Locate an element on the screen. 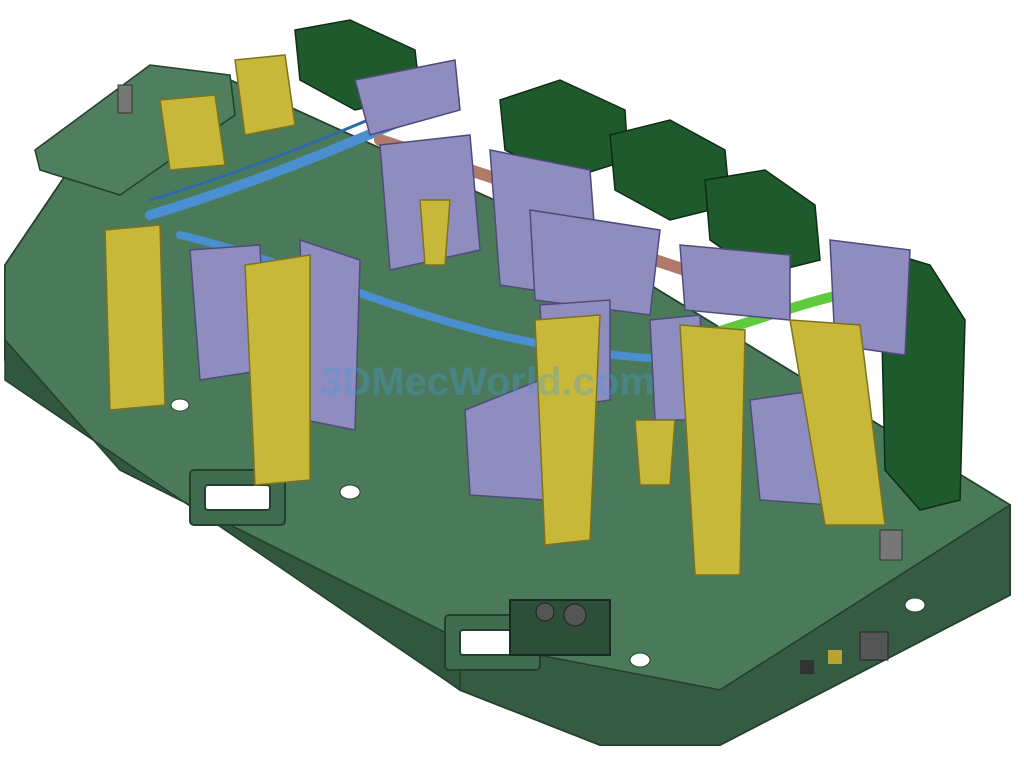 The width and height of the screenshot is (1024, 768). watermark: 3DMecWorld.com is located at coordinates (487, 382).